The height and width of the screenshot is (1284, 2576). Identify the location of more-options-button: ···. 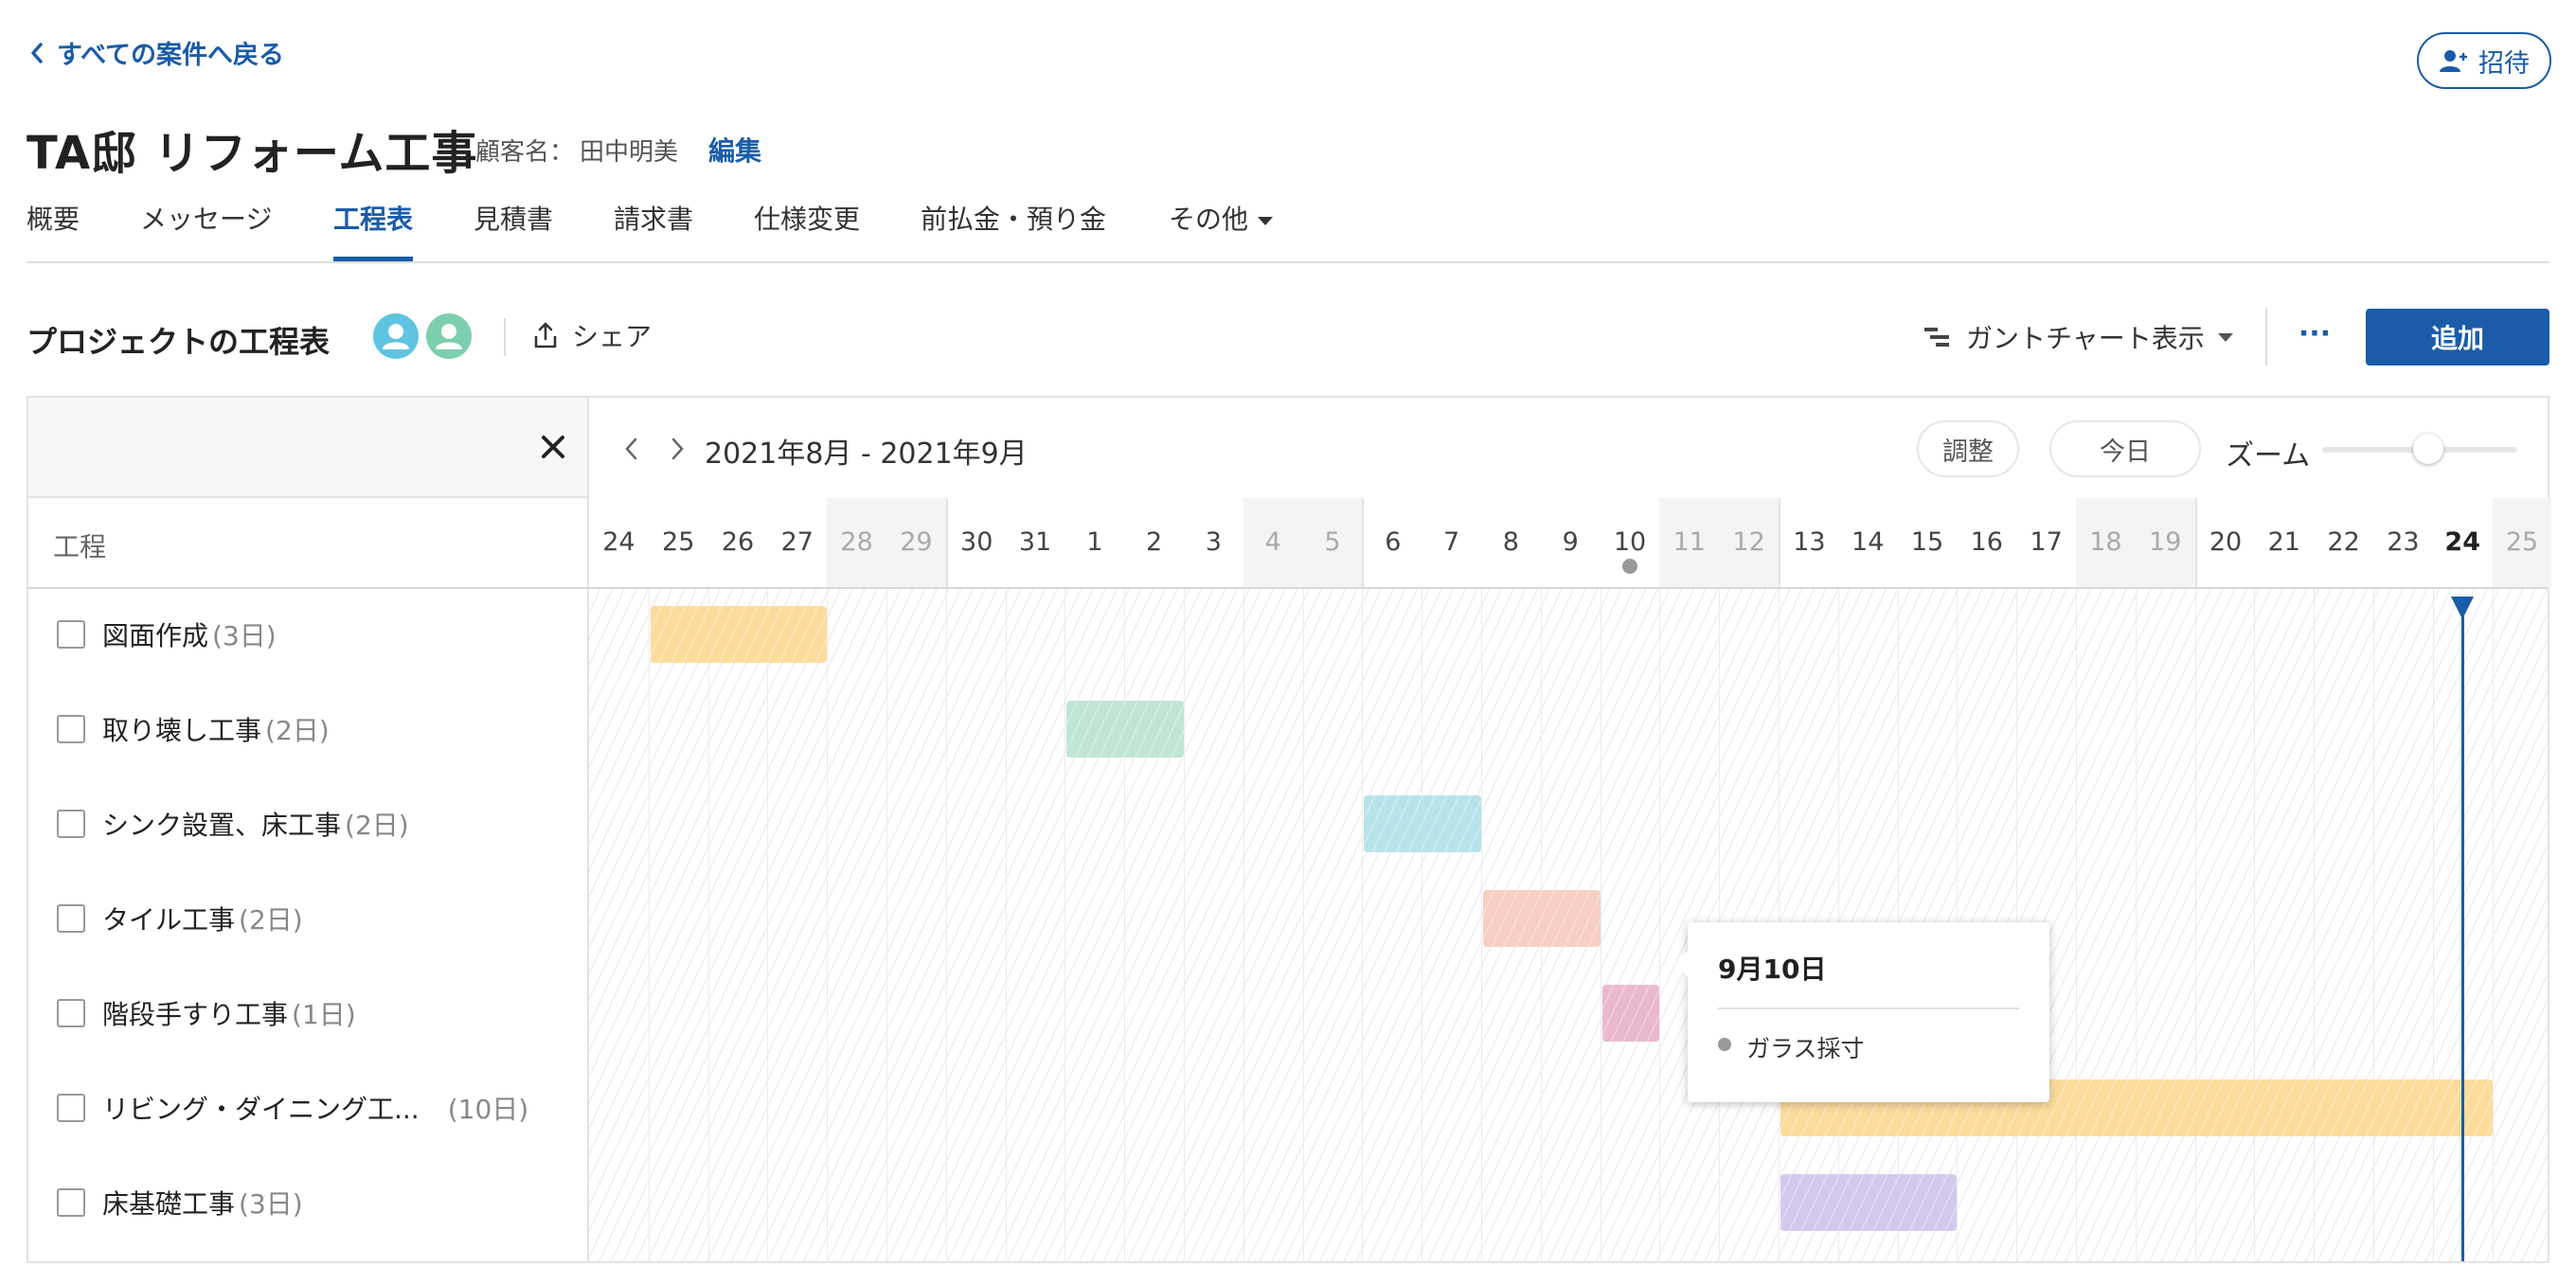
(2314, 333).